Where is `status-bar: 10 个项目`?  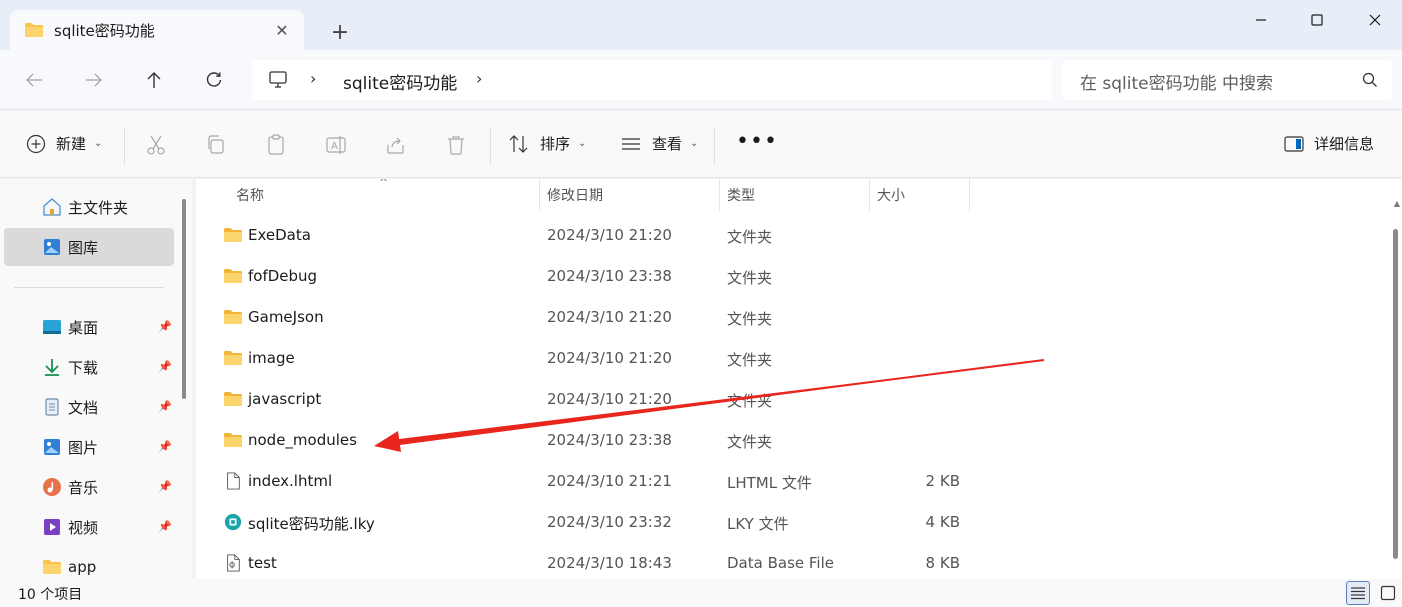
status-bar: 10 个项目 is located at coordinates (701, 593).